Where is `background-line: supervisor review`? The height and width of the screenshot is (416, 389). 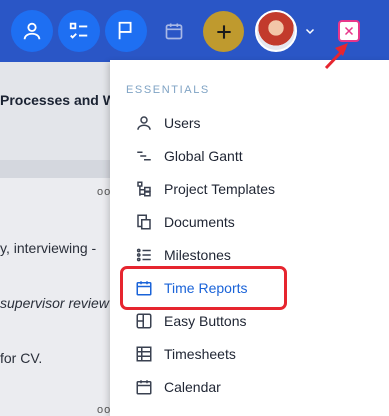
background-line: supervisor review is located at coordinates (54, 303).